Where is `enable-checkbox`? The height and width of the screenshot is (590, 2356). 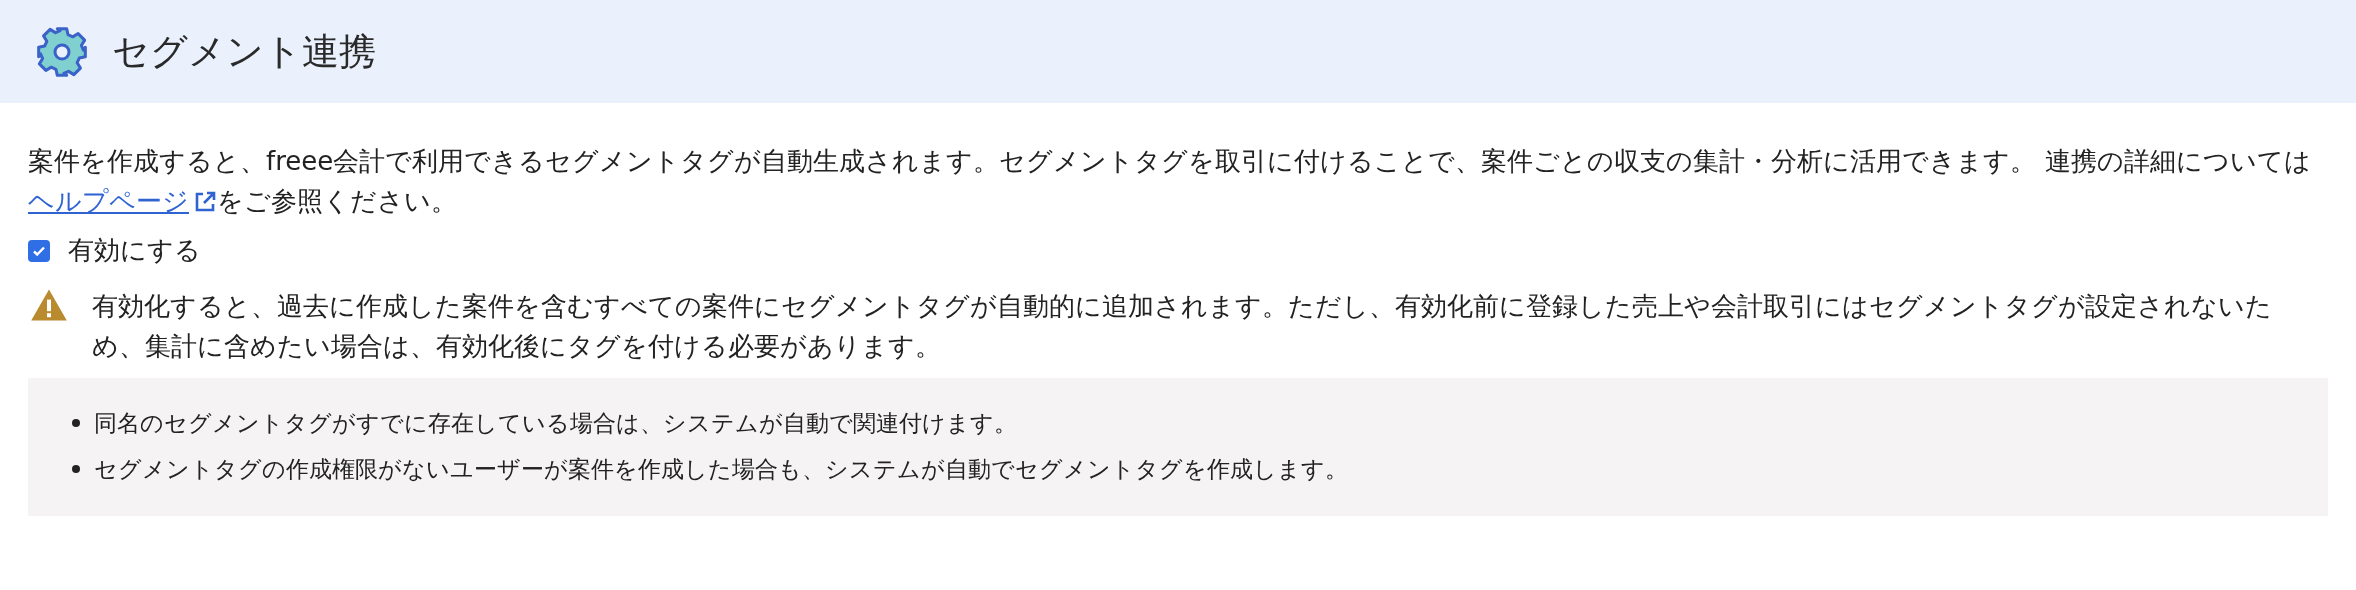 enable-checkbox is located at coordinates (39, 250).